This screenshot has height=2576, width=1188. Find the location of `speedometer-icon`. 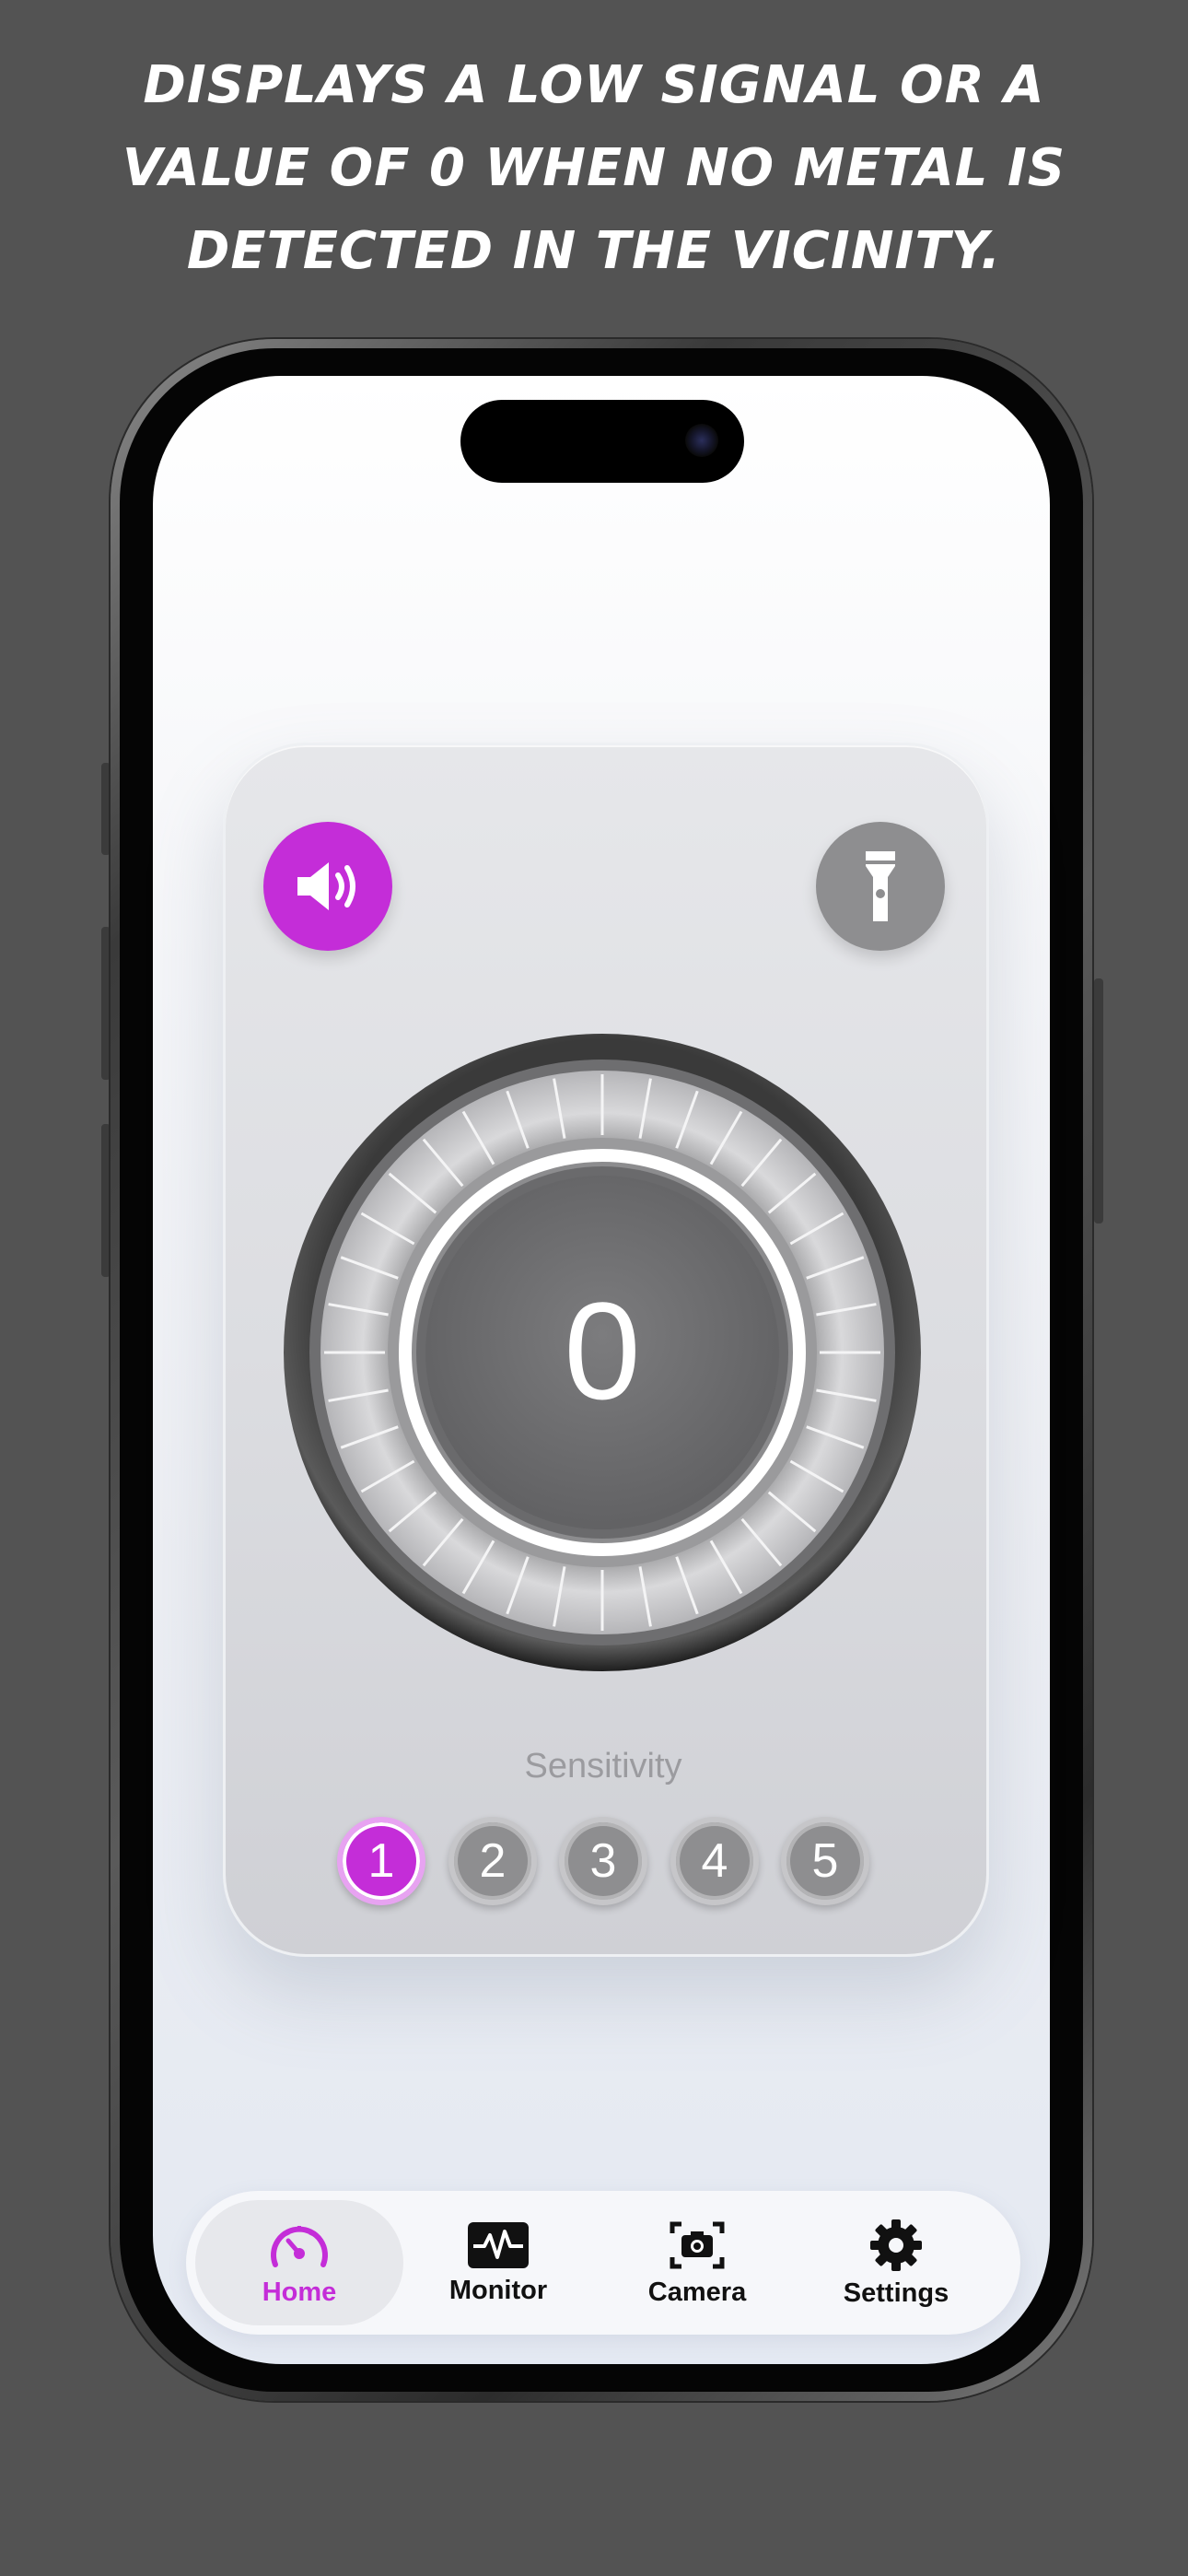

speedometer-icon is located at coordinates (299, 2246).